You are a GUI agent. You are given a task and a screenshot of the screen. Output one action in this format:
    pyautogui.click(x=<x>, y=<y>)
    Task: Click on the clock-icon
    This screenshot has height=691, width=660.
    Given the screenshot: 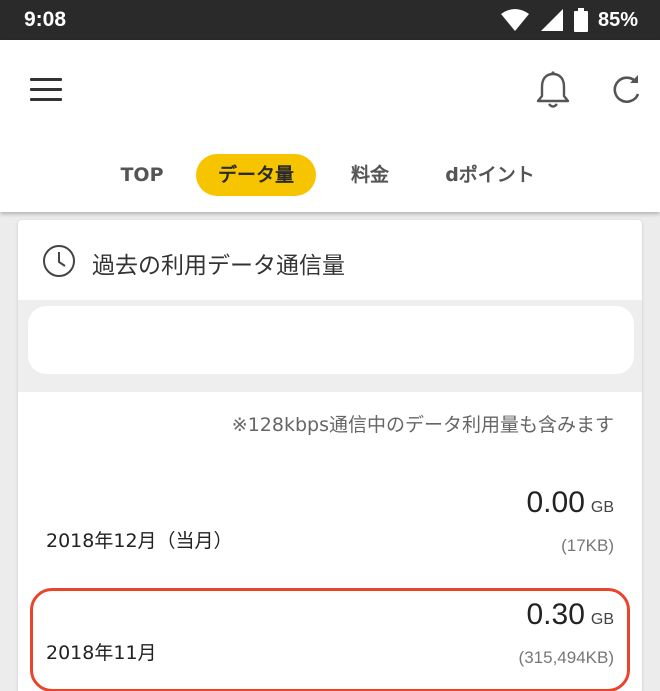 What is the action you would take?
    pyautogui.click(x=59, y=261)
    